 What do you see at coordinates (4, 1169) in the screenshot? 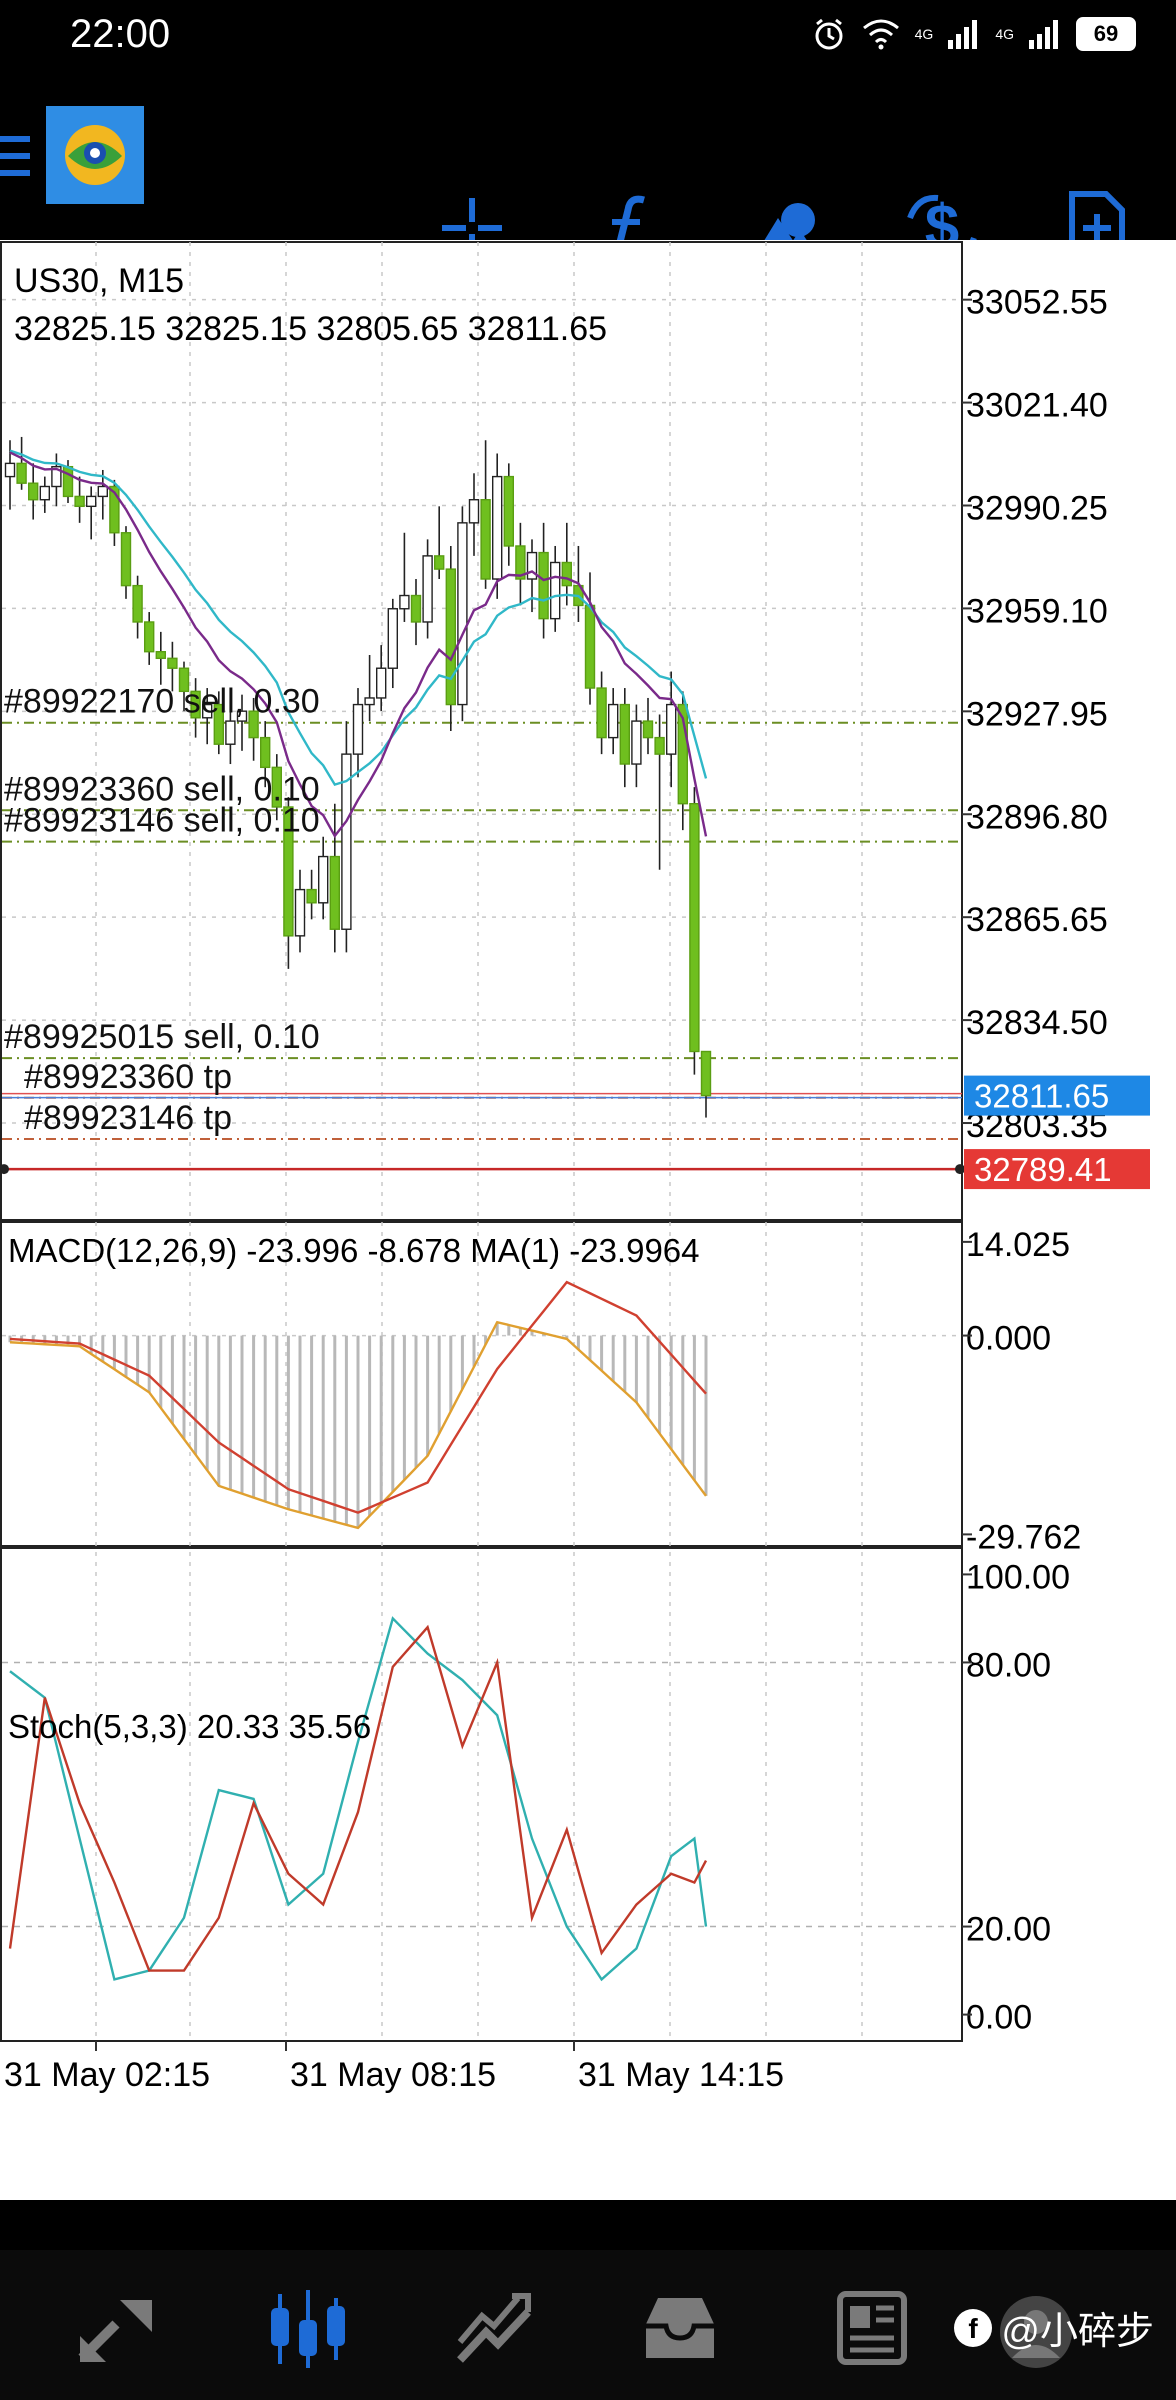
I see `alert-dot-left` at bounding box center [4, 1169].